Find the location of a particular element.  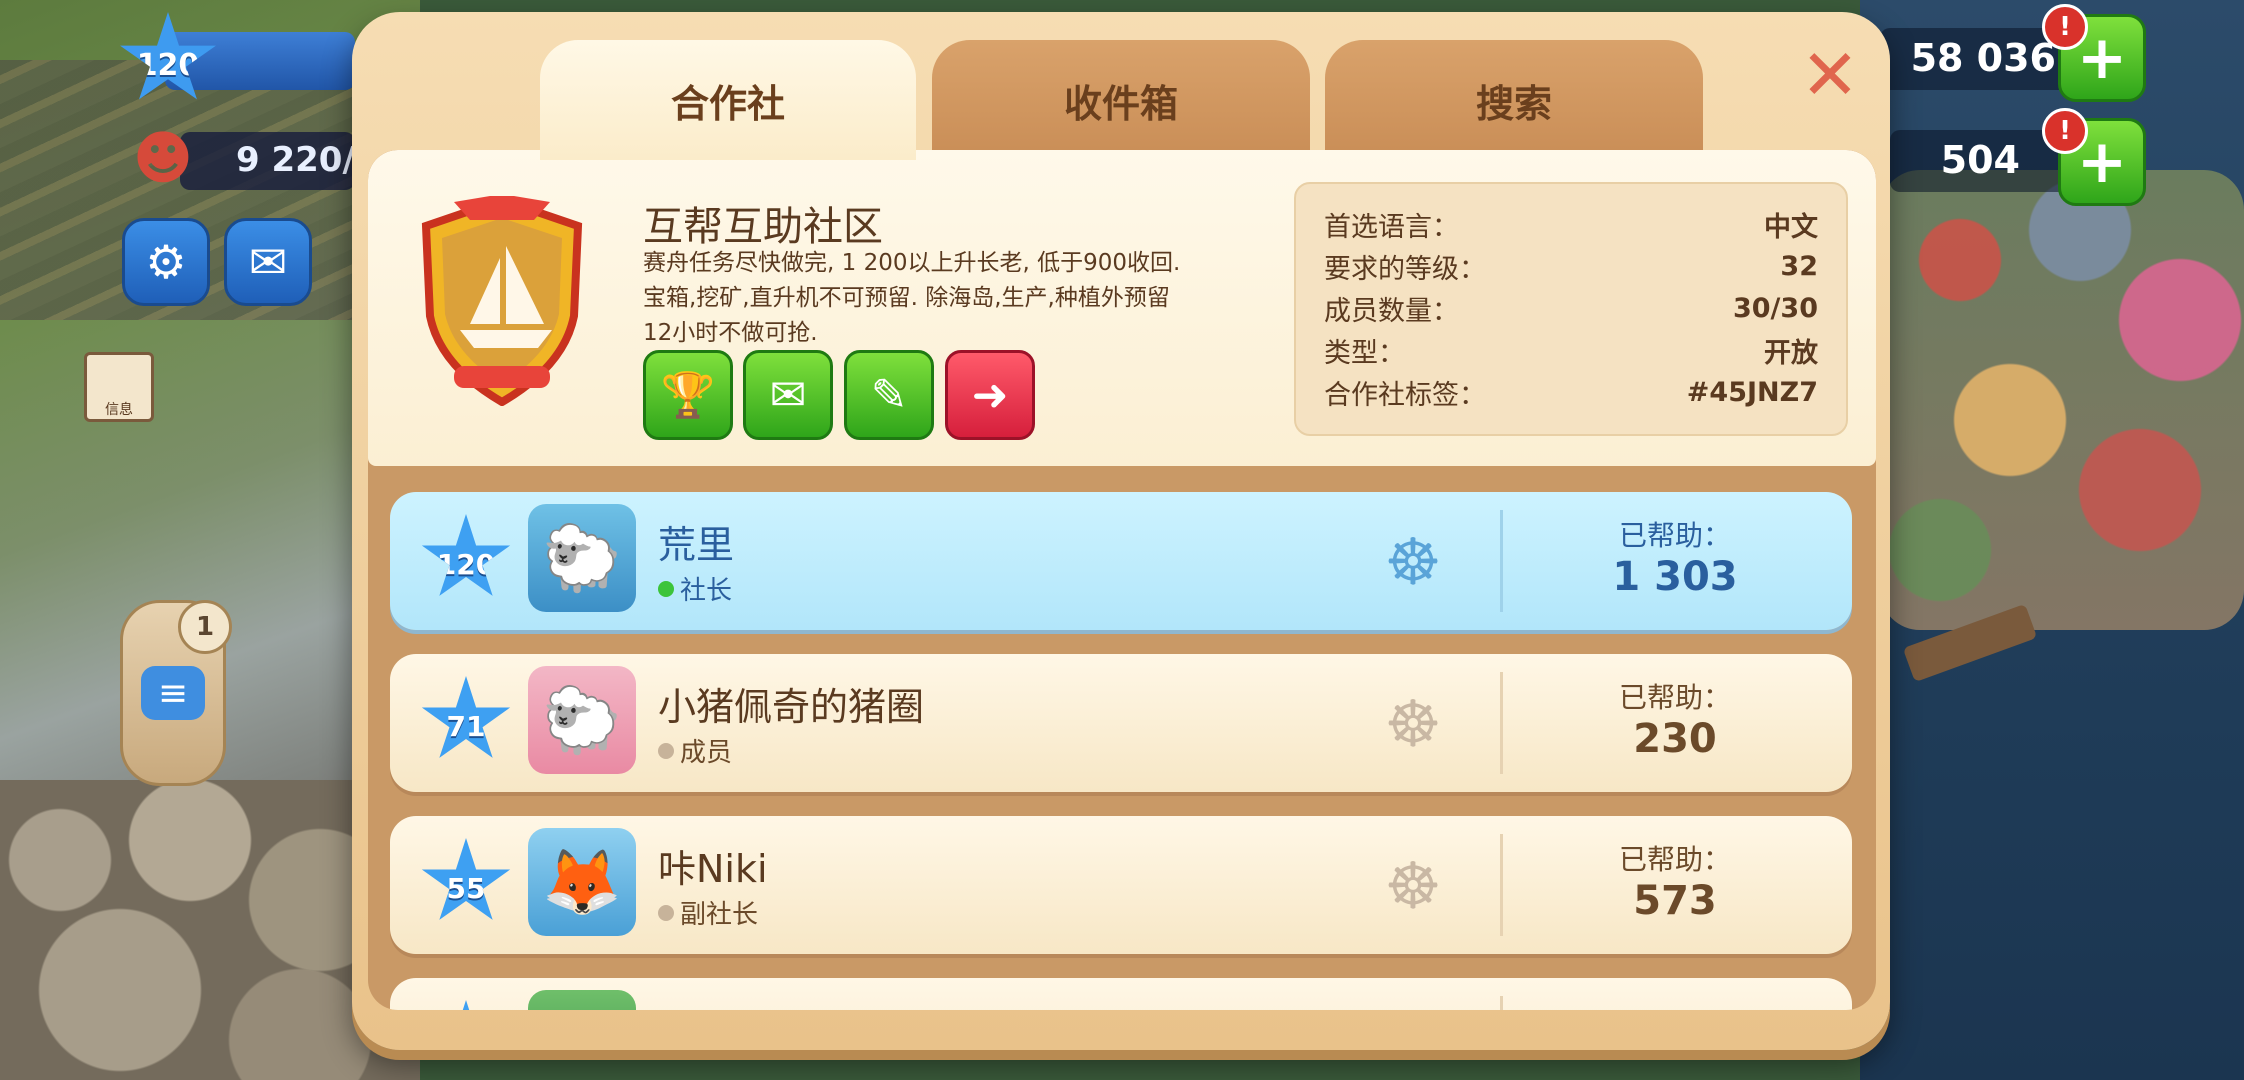

member-role-label: 社长 is located at coordinates (706, 591).